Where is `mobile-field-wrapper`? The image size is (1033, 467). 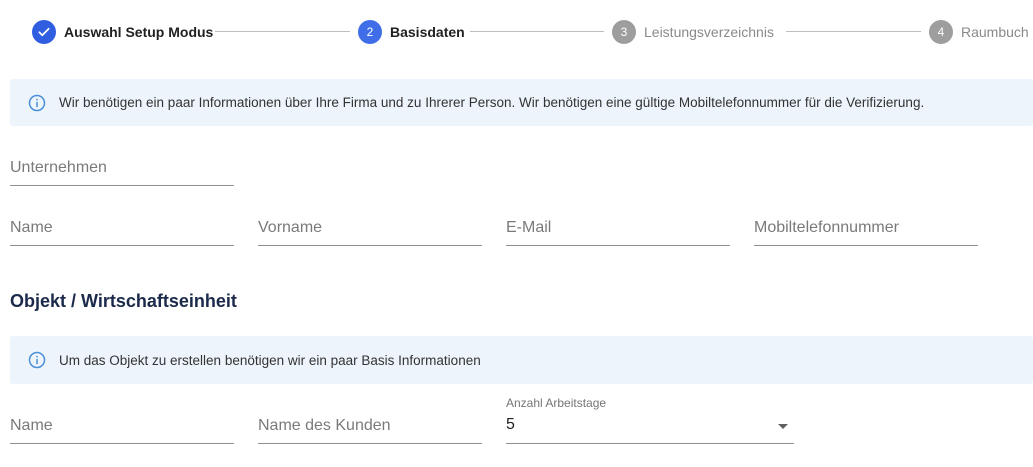 mobile-field-wrapper is located at coordinates (866, 225).